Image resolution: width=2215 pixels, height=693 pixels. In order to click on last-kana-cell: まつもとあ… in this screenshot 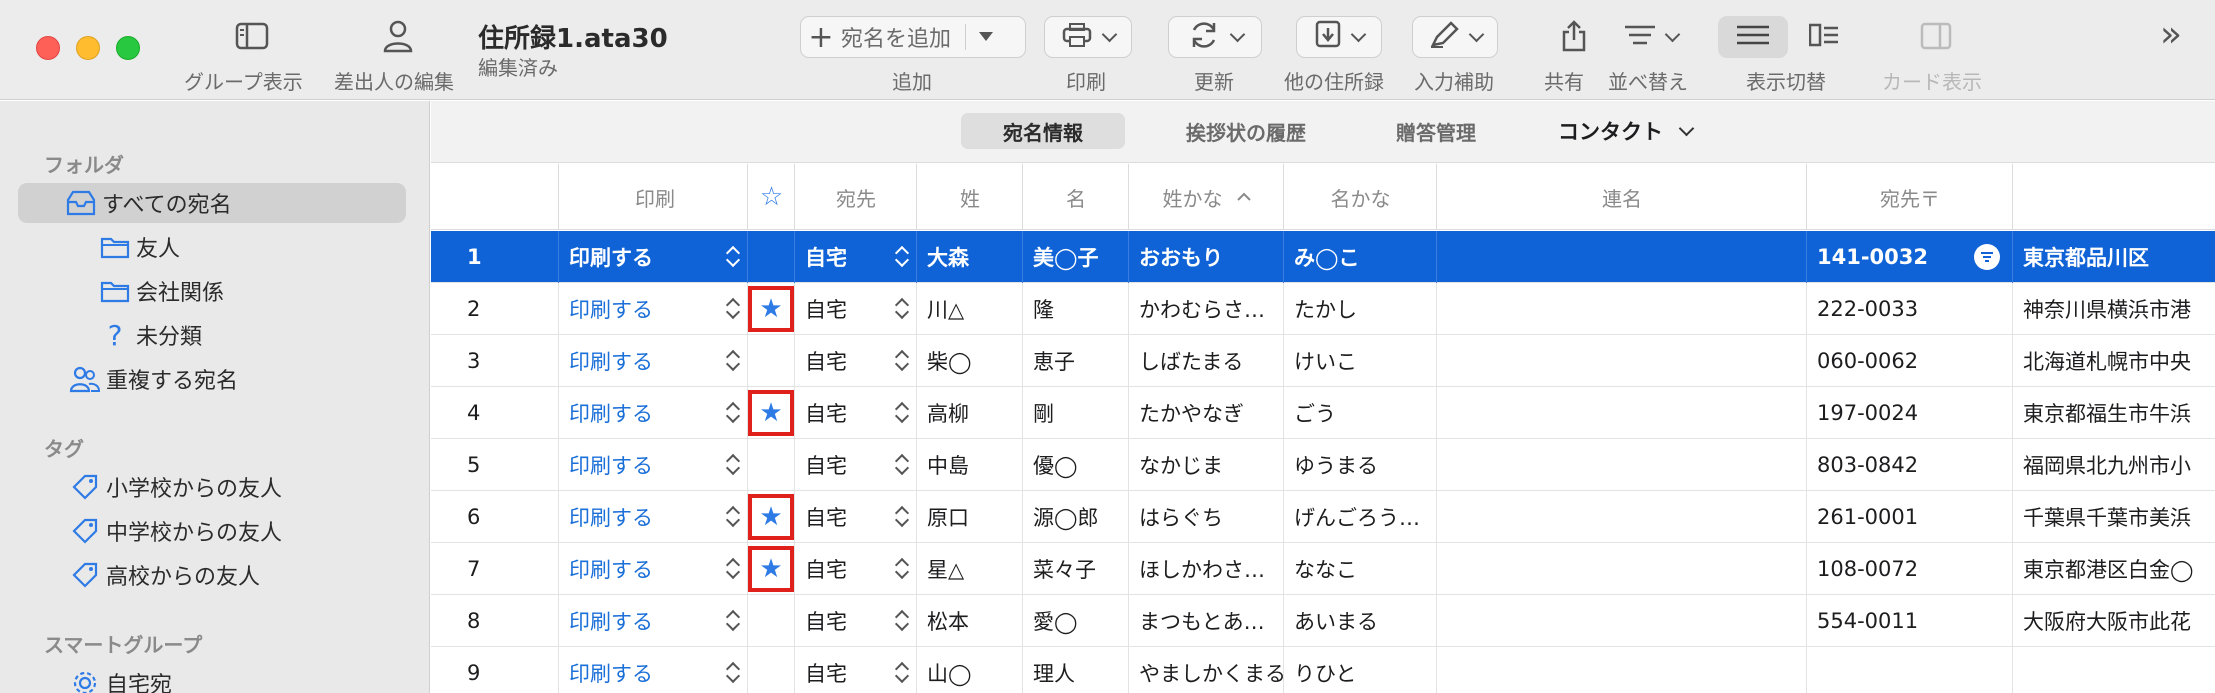, I will do `click(1205, 621)`.